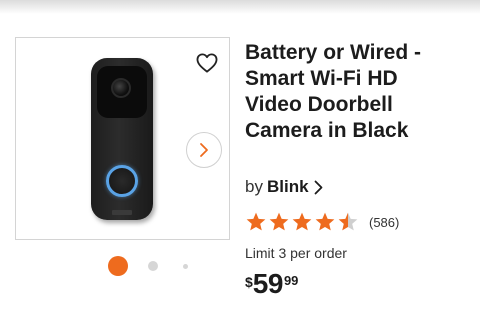  What do you see at coordinates (254, 186) in the screenshot?
I see `by-label: by` at bounding box center [254, 186].